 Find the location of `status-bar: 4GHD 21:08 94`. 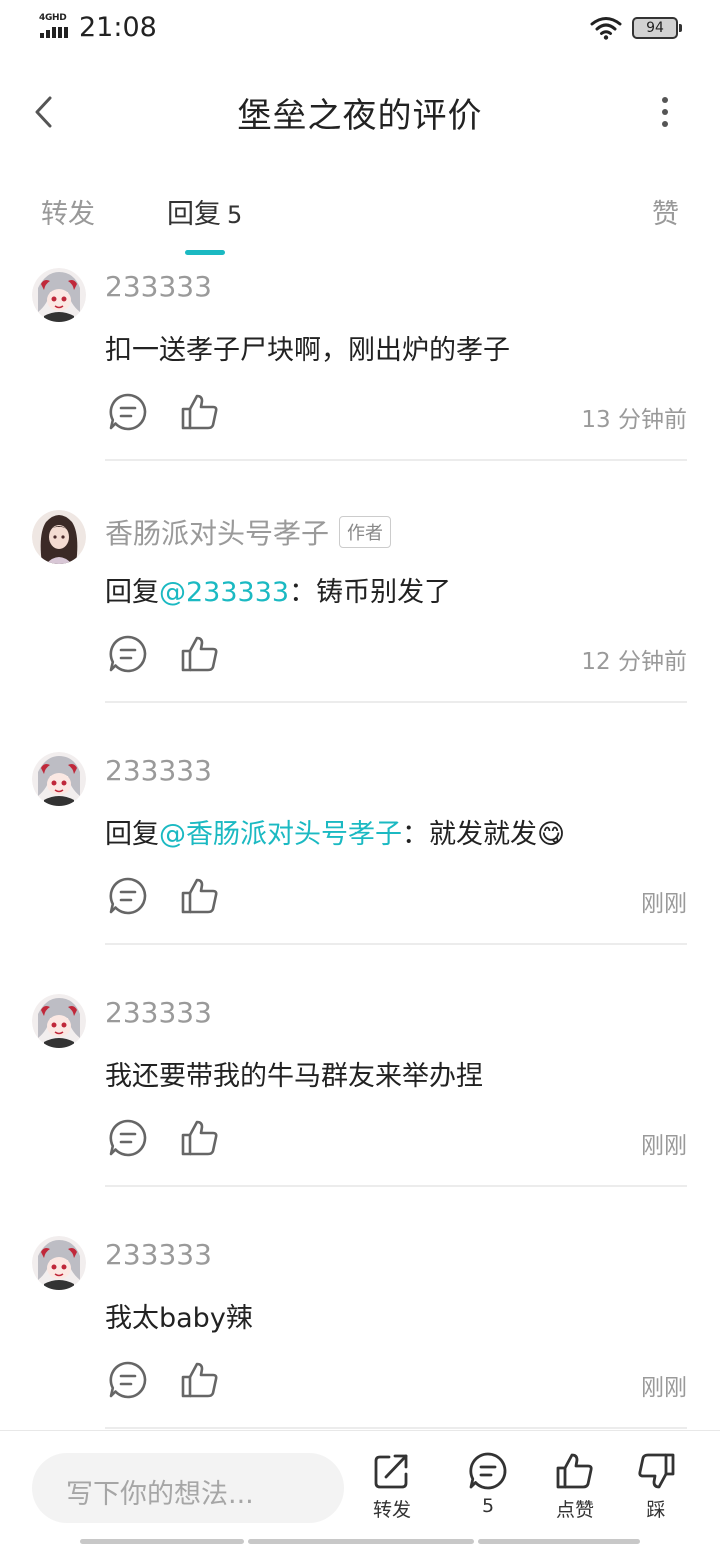

status-bar: 4GHD 21:08 94 is located at coordinates (360, 29).